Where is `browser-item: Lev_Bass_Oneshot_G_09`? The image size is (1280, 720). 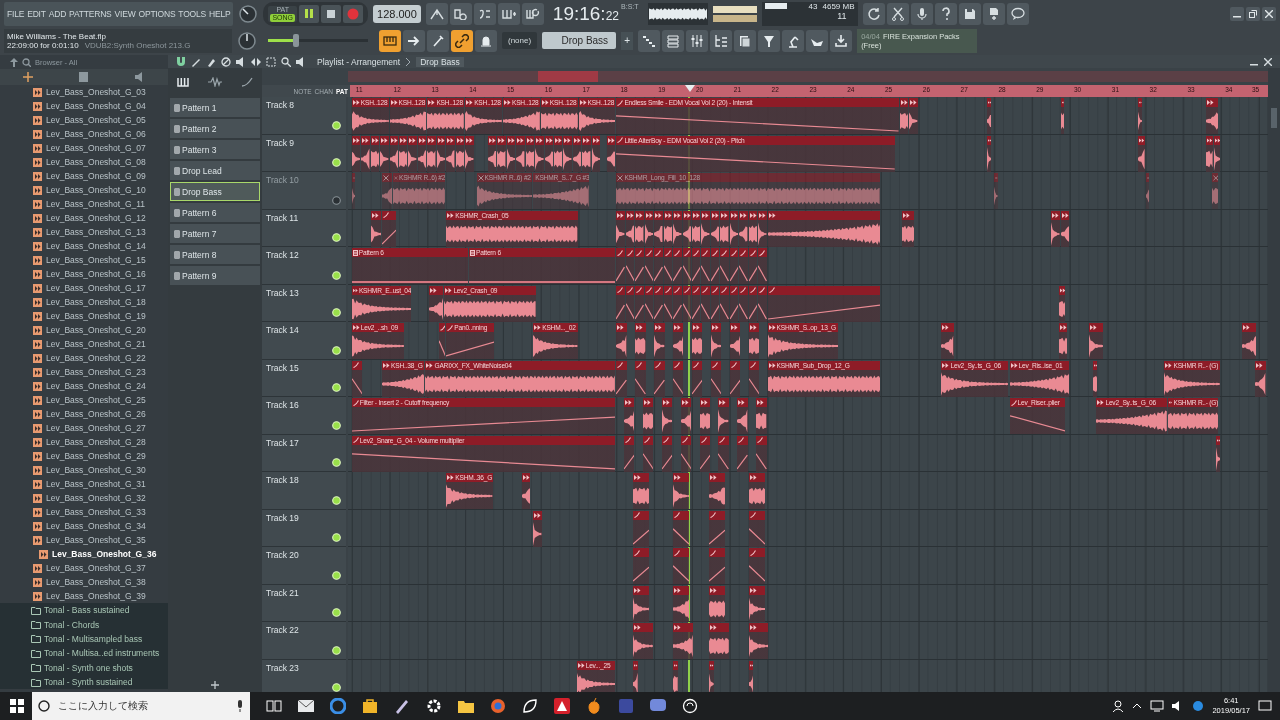
browser-item: Lev_Bass_Oneshot_G_09 is located at coordinates (84, 176).